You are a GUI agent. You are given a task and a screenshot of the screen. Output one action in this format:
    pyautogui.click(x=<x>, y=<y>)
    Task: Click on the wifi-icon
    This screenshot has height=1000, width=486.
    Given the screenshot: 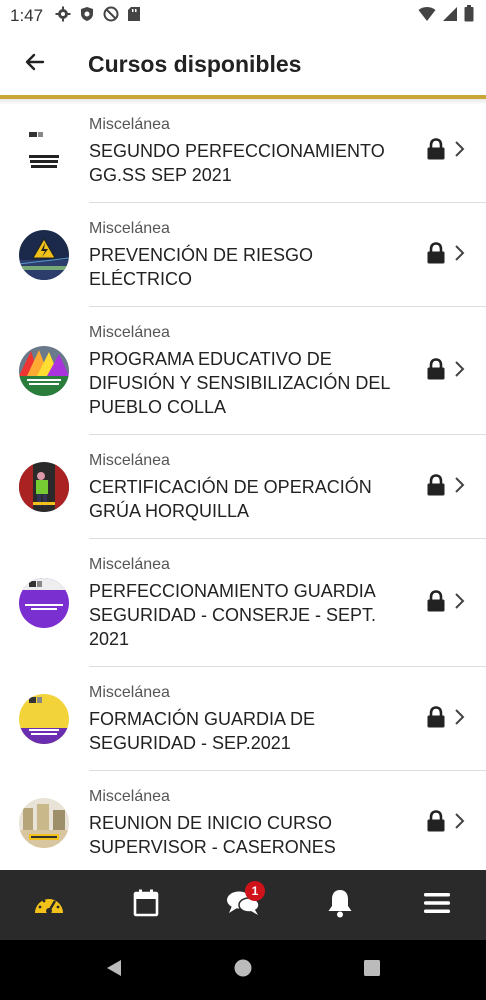 What is the action you would take?
    pyautogui.click(x=427, y=16)
    